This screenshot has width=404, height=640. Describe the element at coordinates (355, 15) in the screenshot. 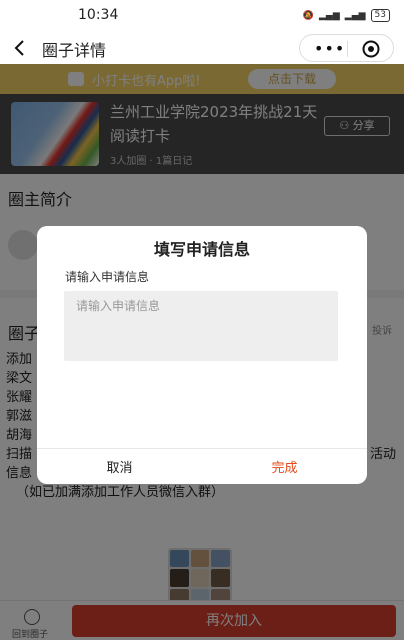

I see `signal-icon-2: ▂▄▆` at that location.